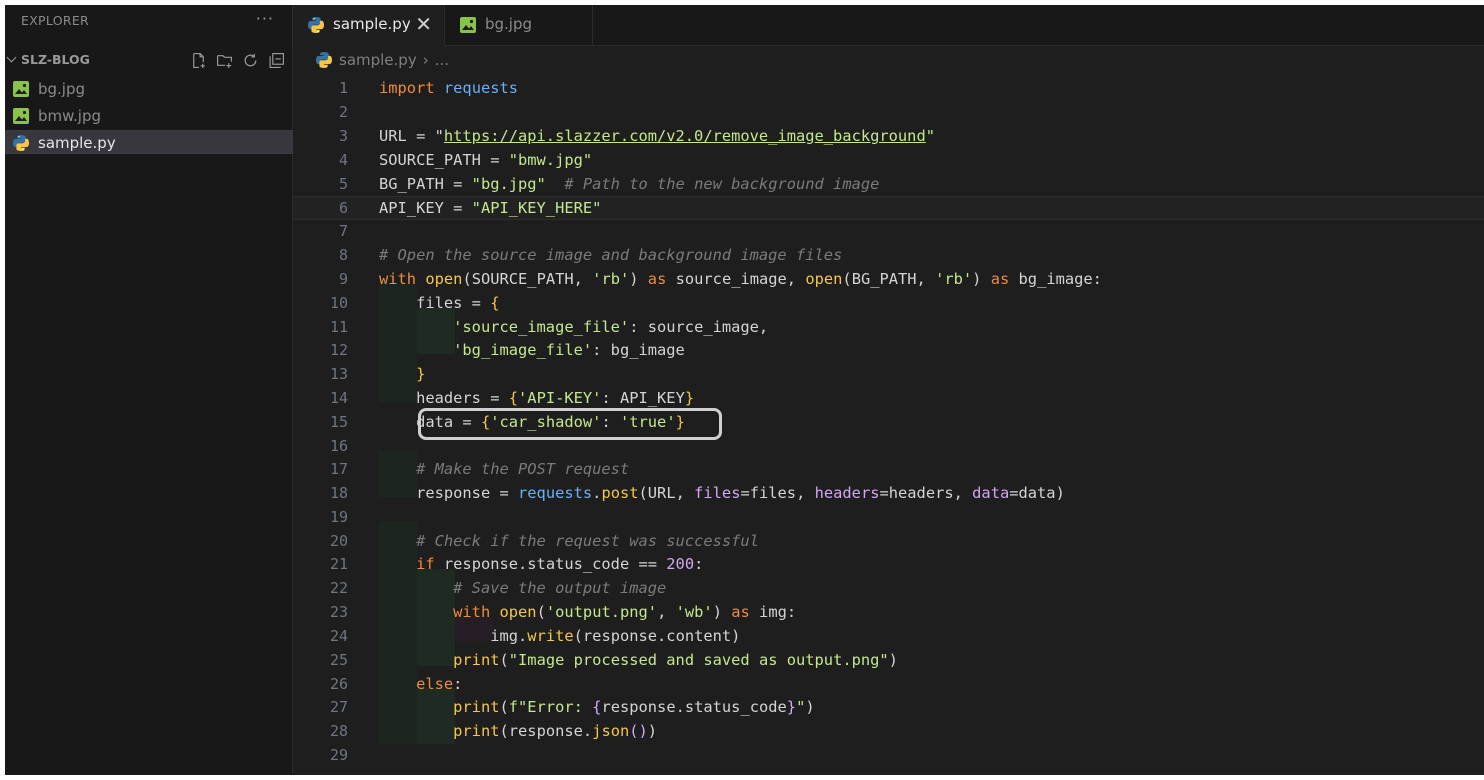 The width and height of the screenshot is (1484, 780). Describe the element at coordinates (343, 279) in the screenshot. I see `line-number: 9` at that location.